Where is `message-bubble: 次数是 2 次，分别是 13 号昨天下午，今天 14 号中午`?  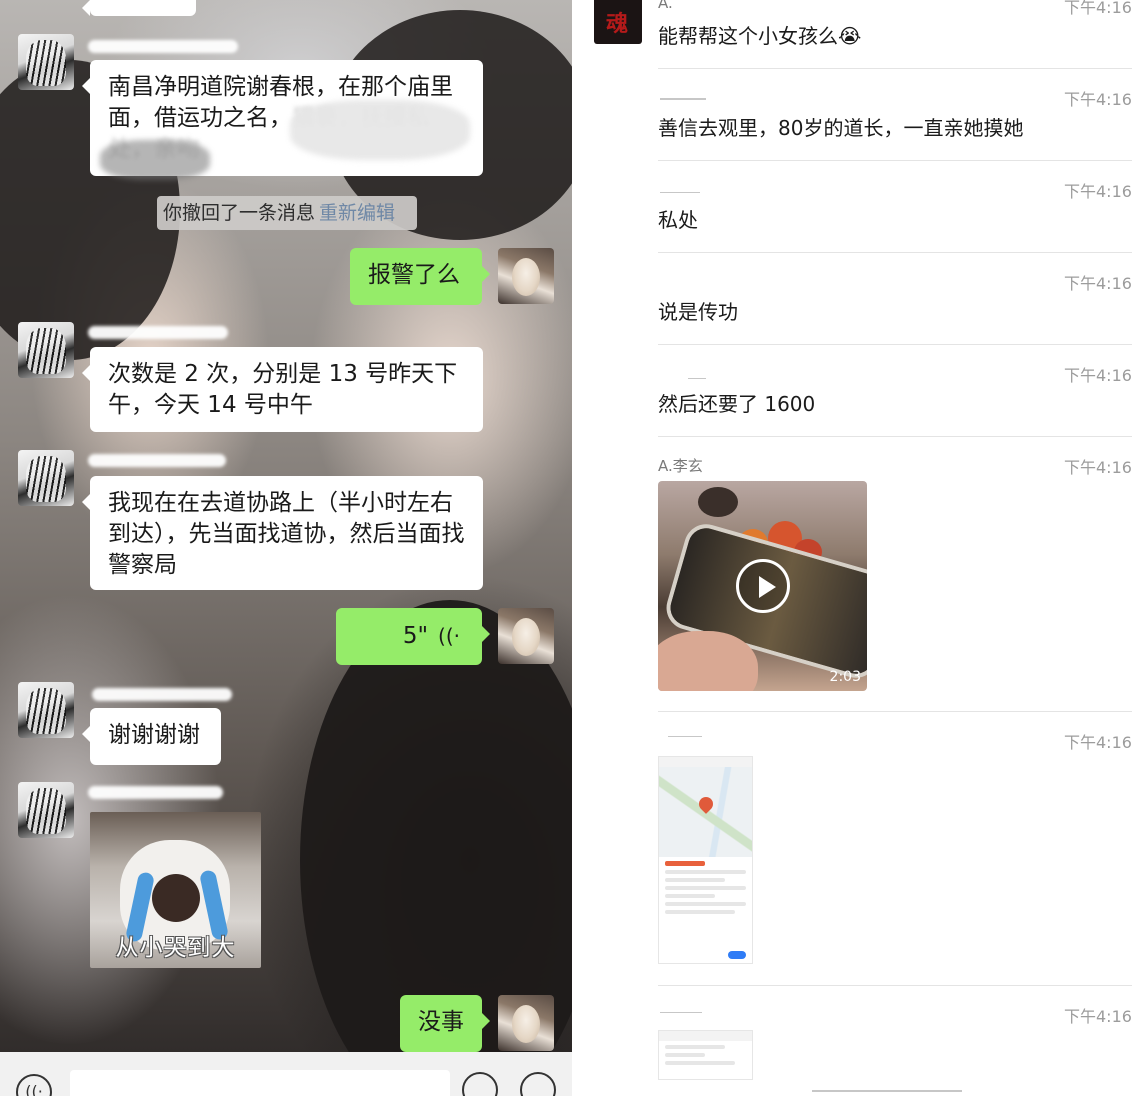 message-bubble: 次数是 2 次，分别是 13 号昨天下午，今天 14 号中午 is located at coordinates (282, 389).